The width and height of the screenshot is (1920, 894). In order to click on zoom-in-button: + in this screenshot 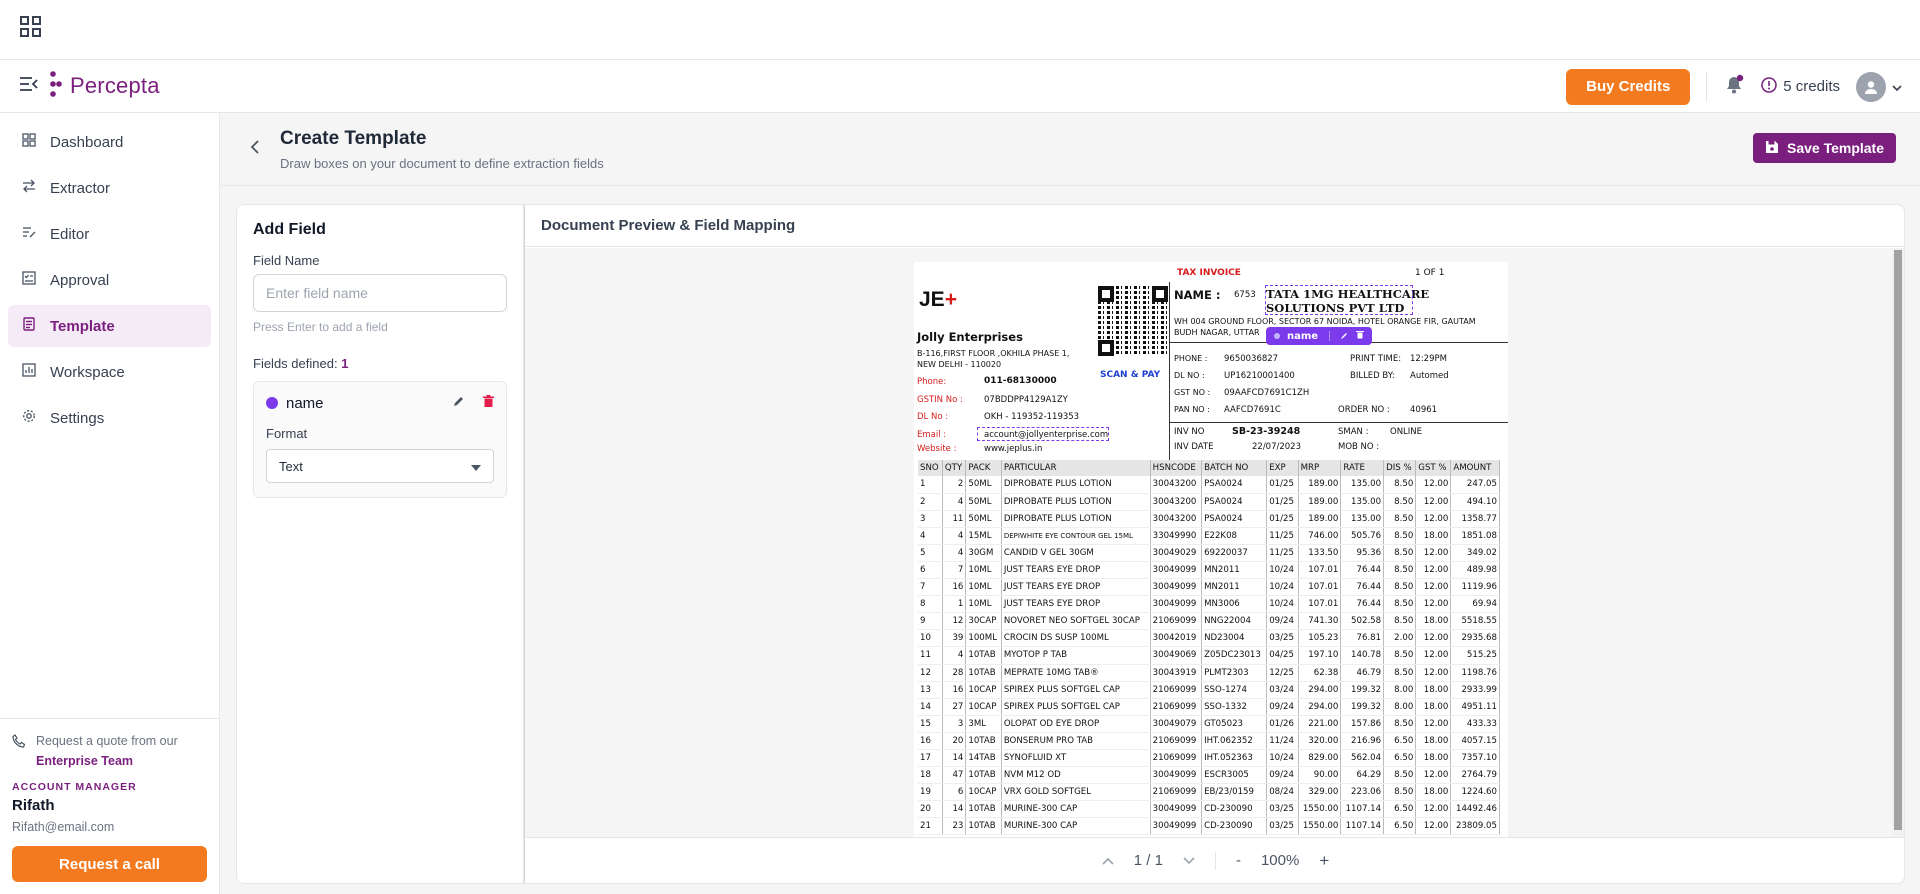, I will do `click(1324, 861)`.